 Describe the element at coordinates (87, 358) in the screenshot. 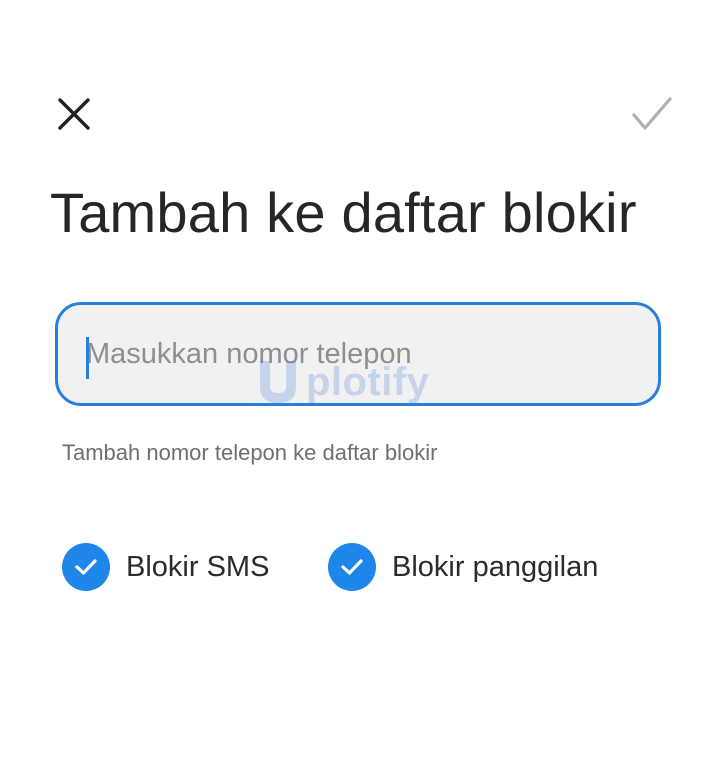

I see `text-cursor` at that location.